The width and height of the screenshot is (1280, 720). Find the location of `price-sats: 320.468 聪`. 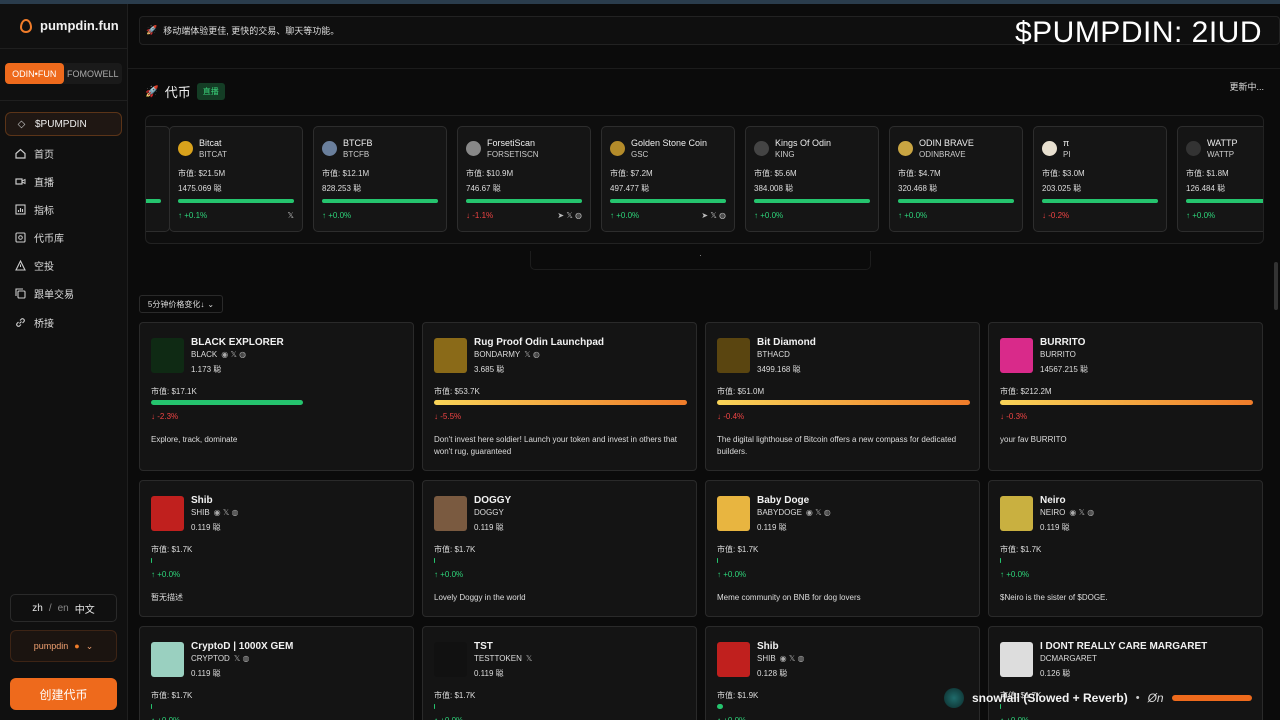

price-sats: 320.468 聪 is located at coordinates (918, 188).